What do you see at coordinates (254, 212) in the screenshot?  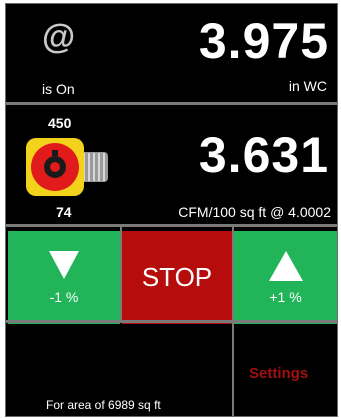 I see `flow-unit: CFM/100 sq ft @ 4.0002` at bounding box center [254, 212].